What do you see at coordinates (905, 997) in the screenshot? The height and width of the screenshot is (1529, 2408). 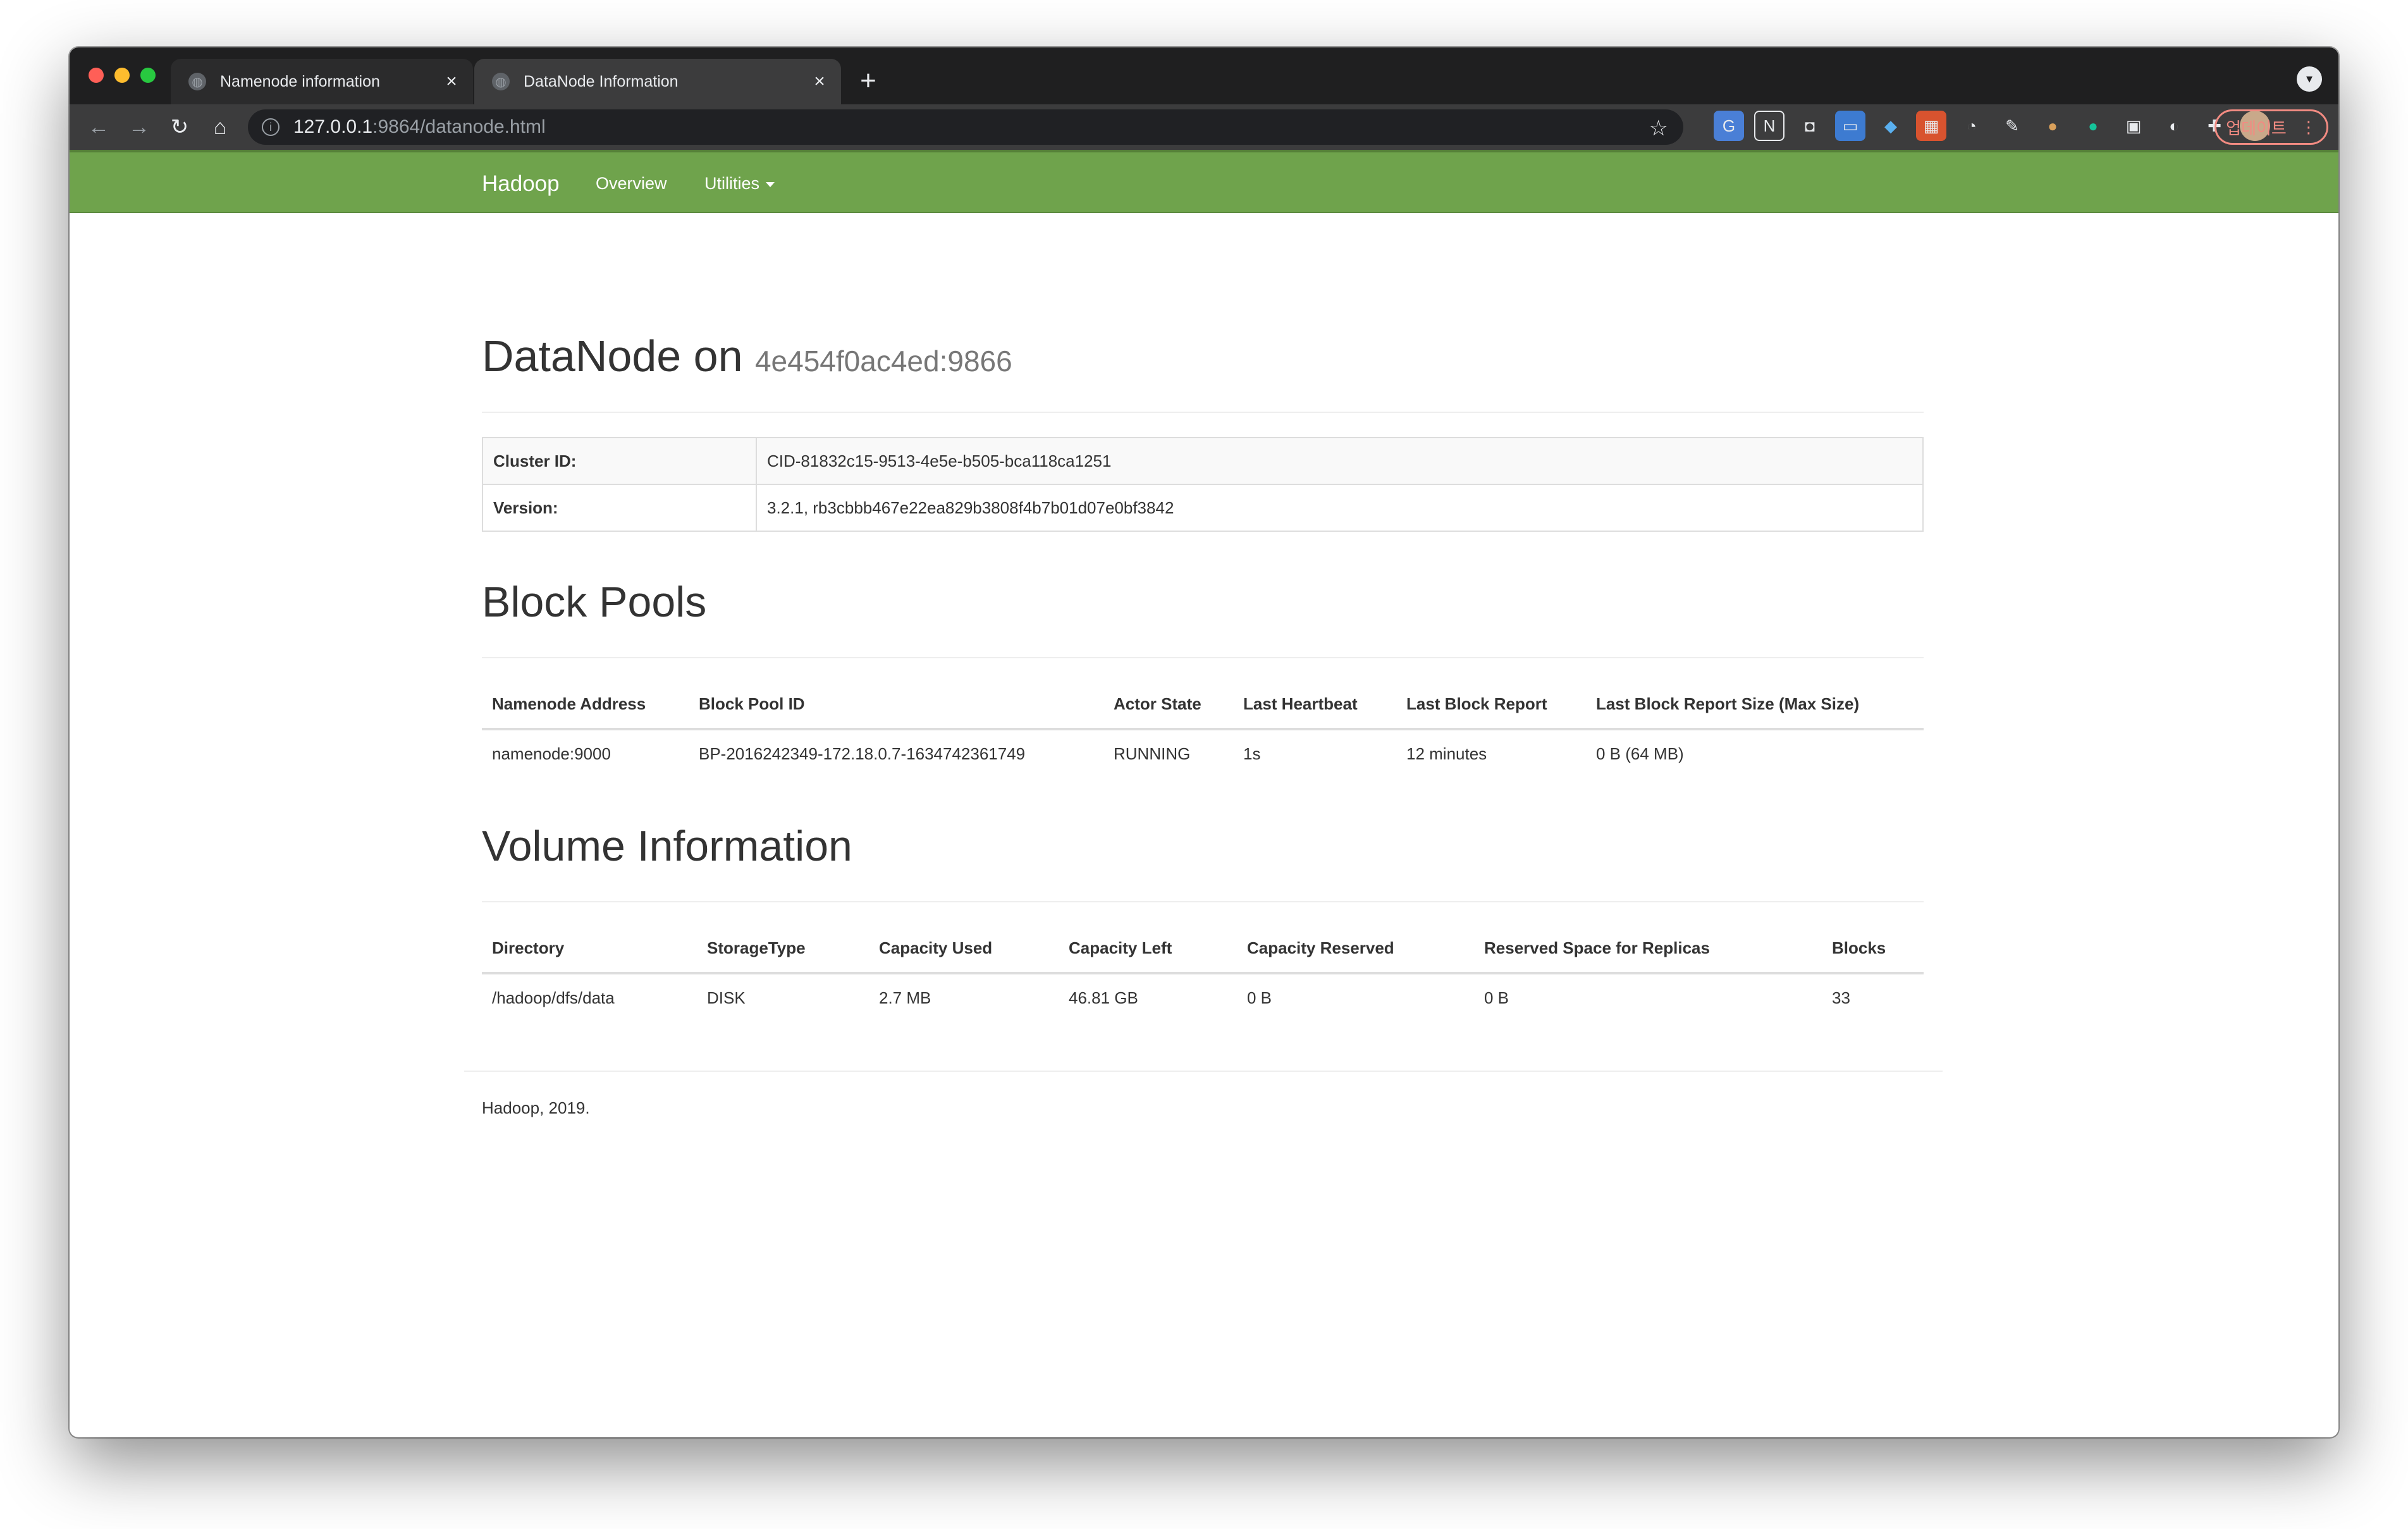 I see `table-cell: 2.7 MB` at bounding box center [905, 997].